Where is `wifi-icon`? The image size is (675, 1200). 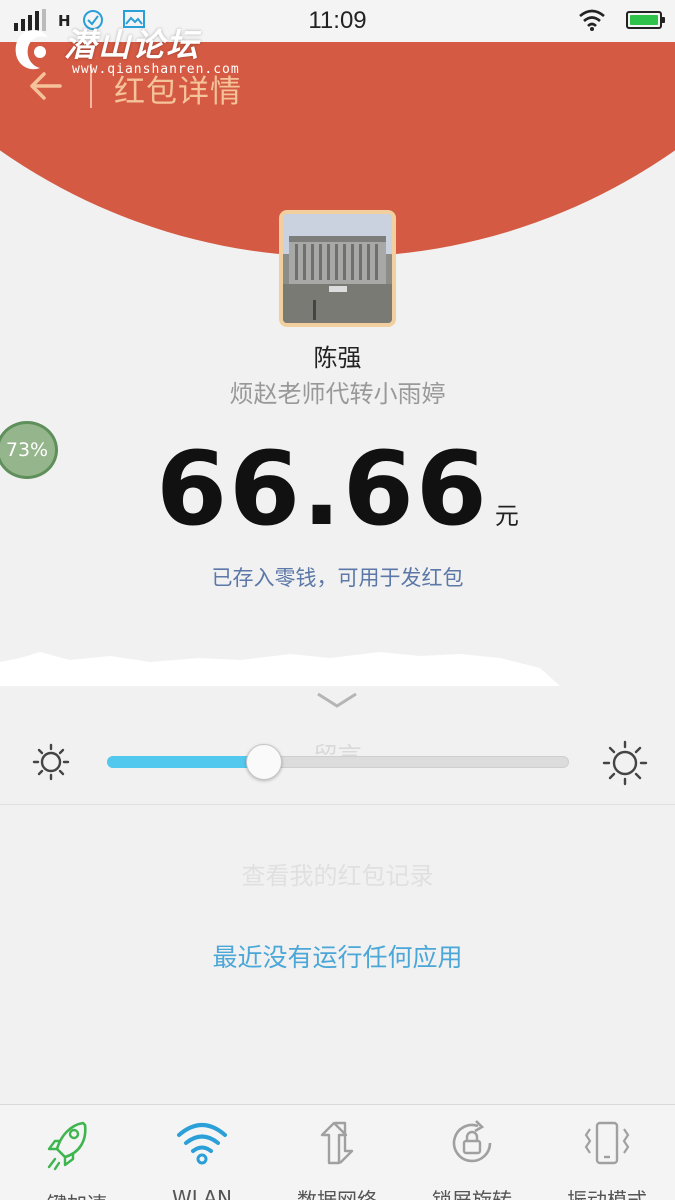
wifi-icon is located at coordinates (202, 1144).